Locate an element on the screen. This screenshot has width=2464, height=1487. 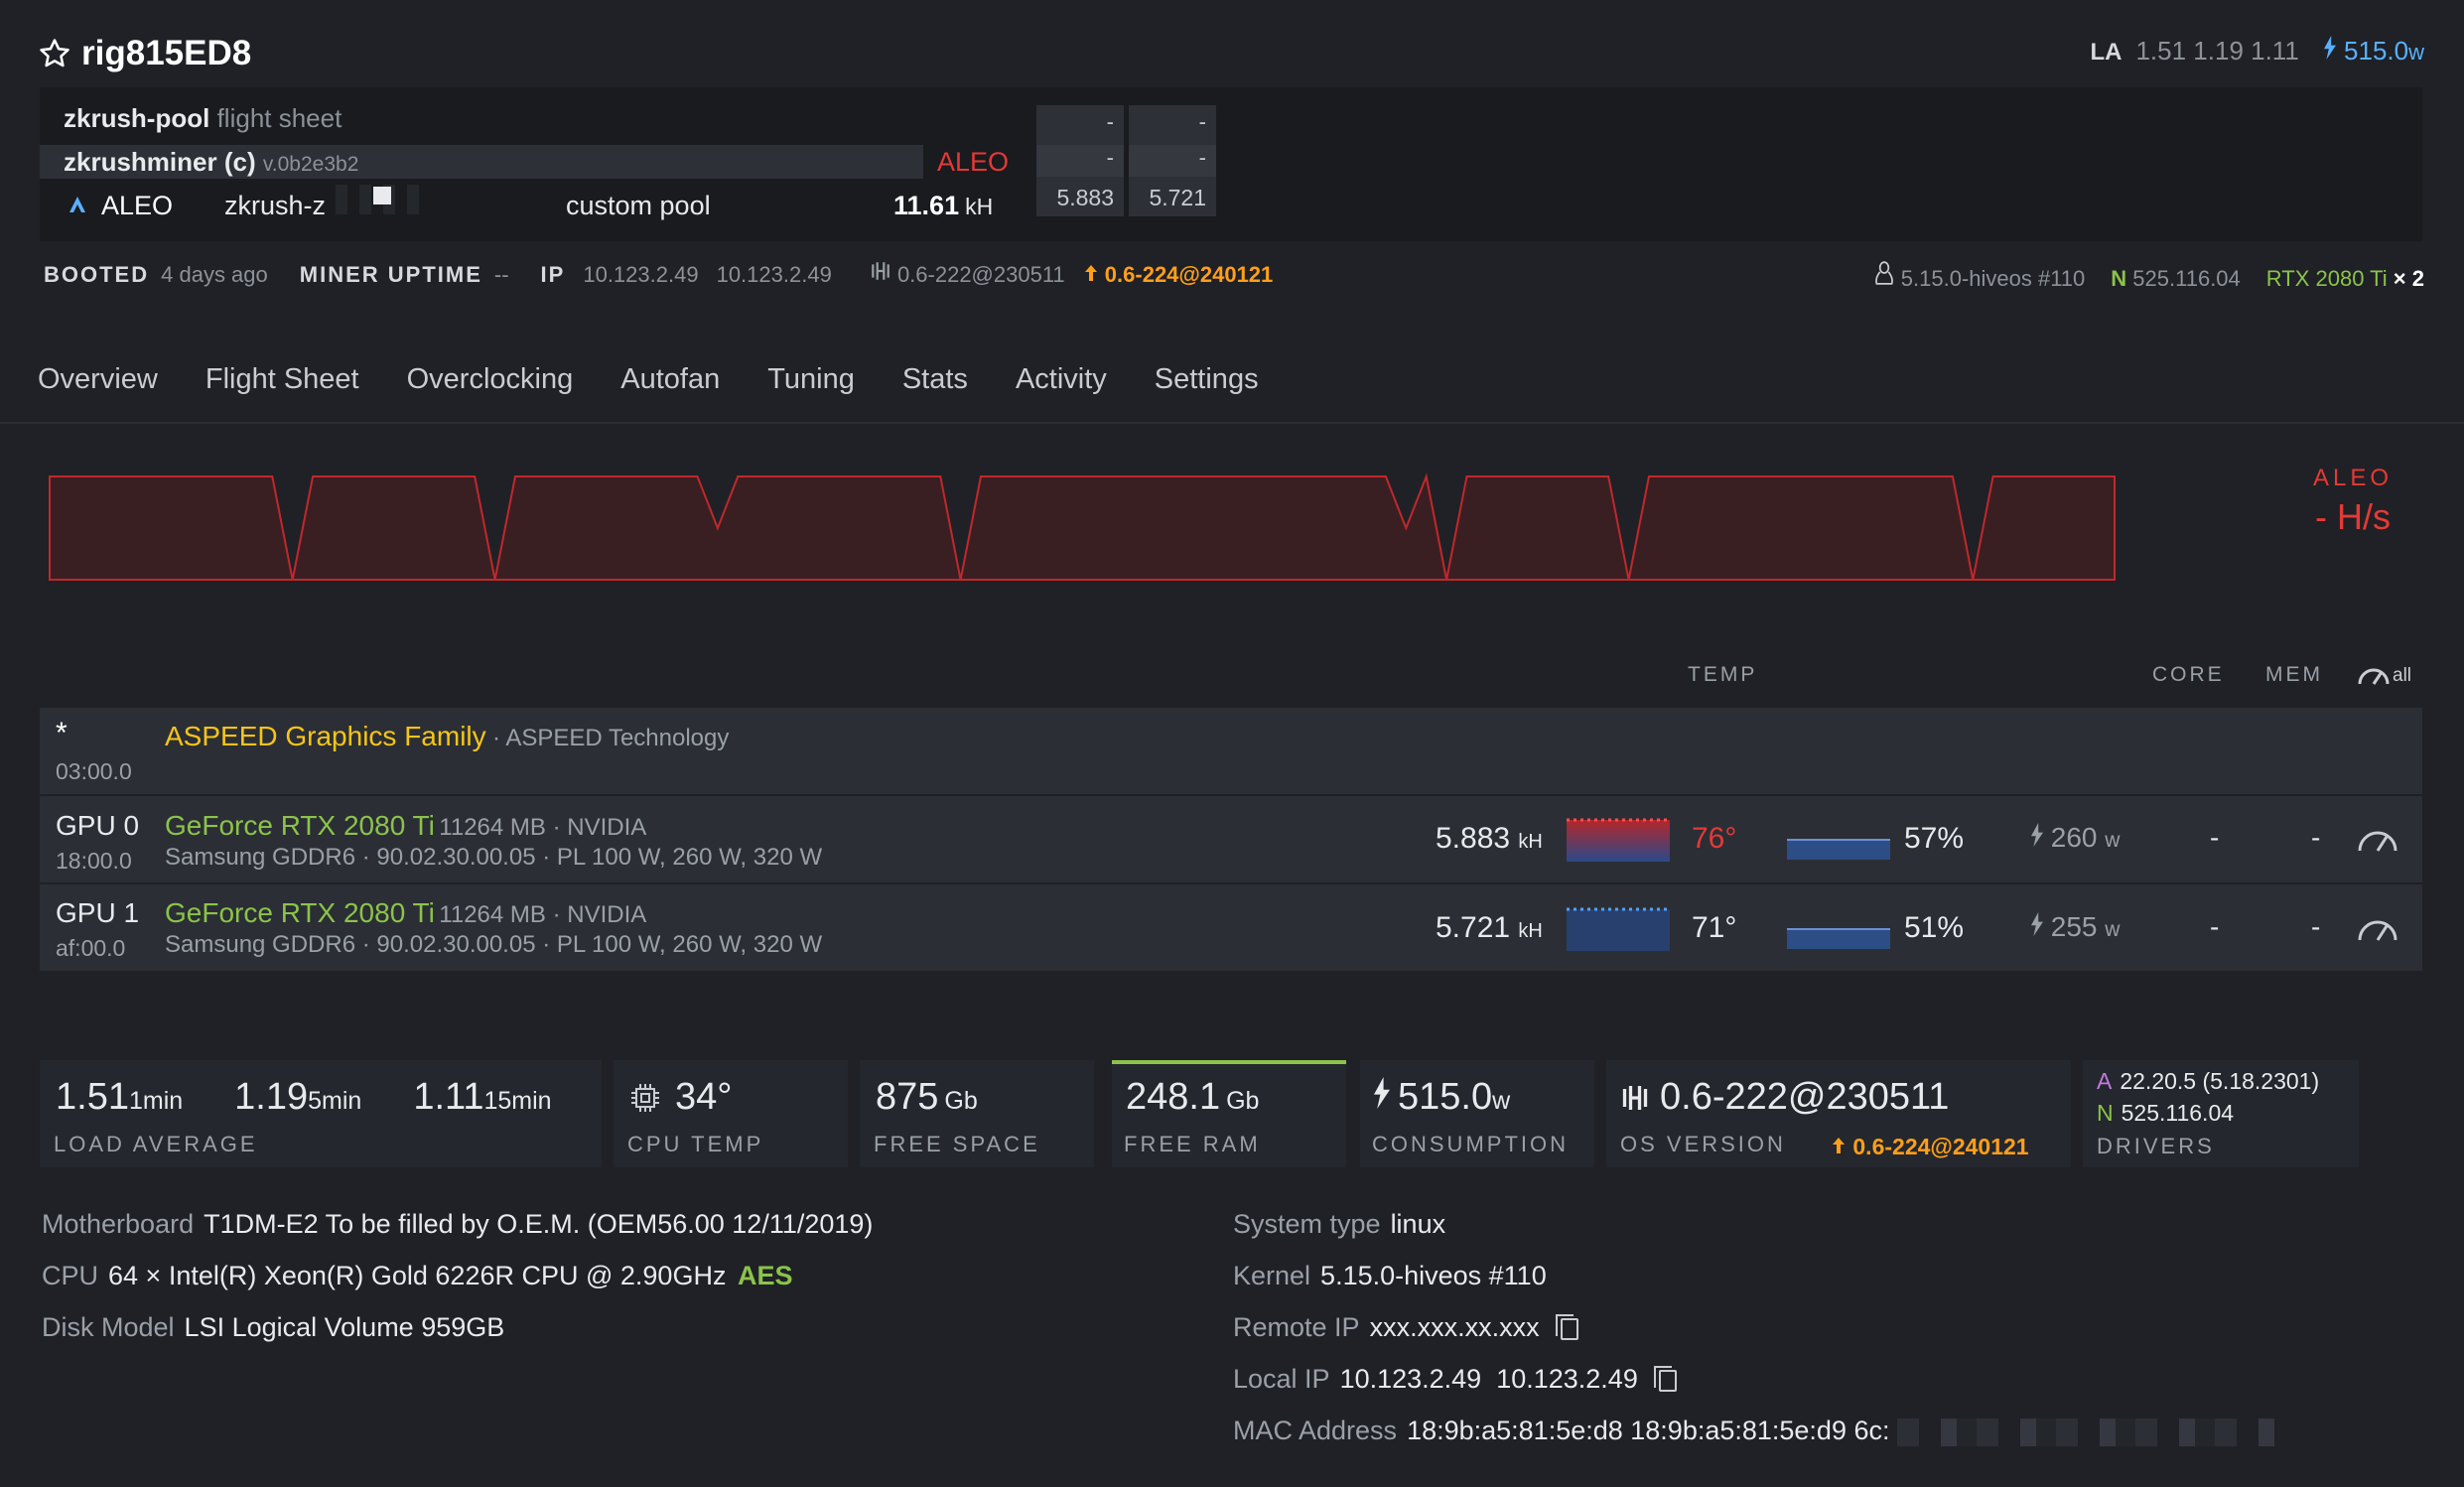
gpu-fan: 51% is located at coordinates (1934, 927).